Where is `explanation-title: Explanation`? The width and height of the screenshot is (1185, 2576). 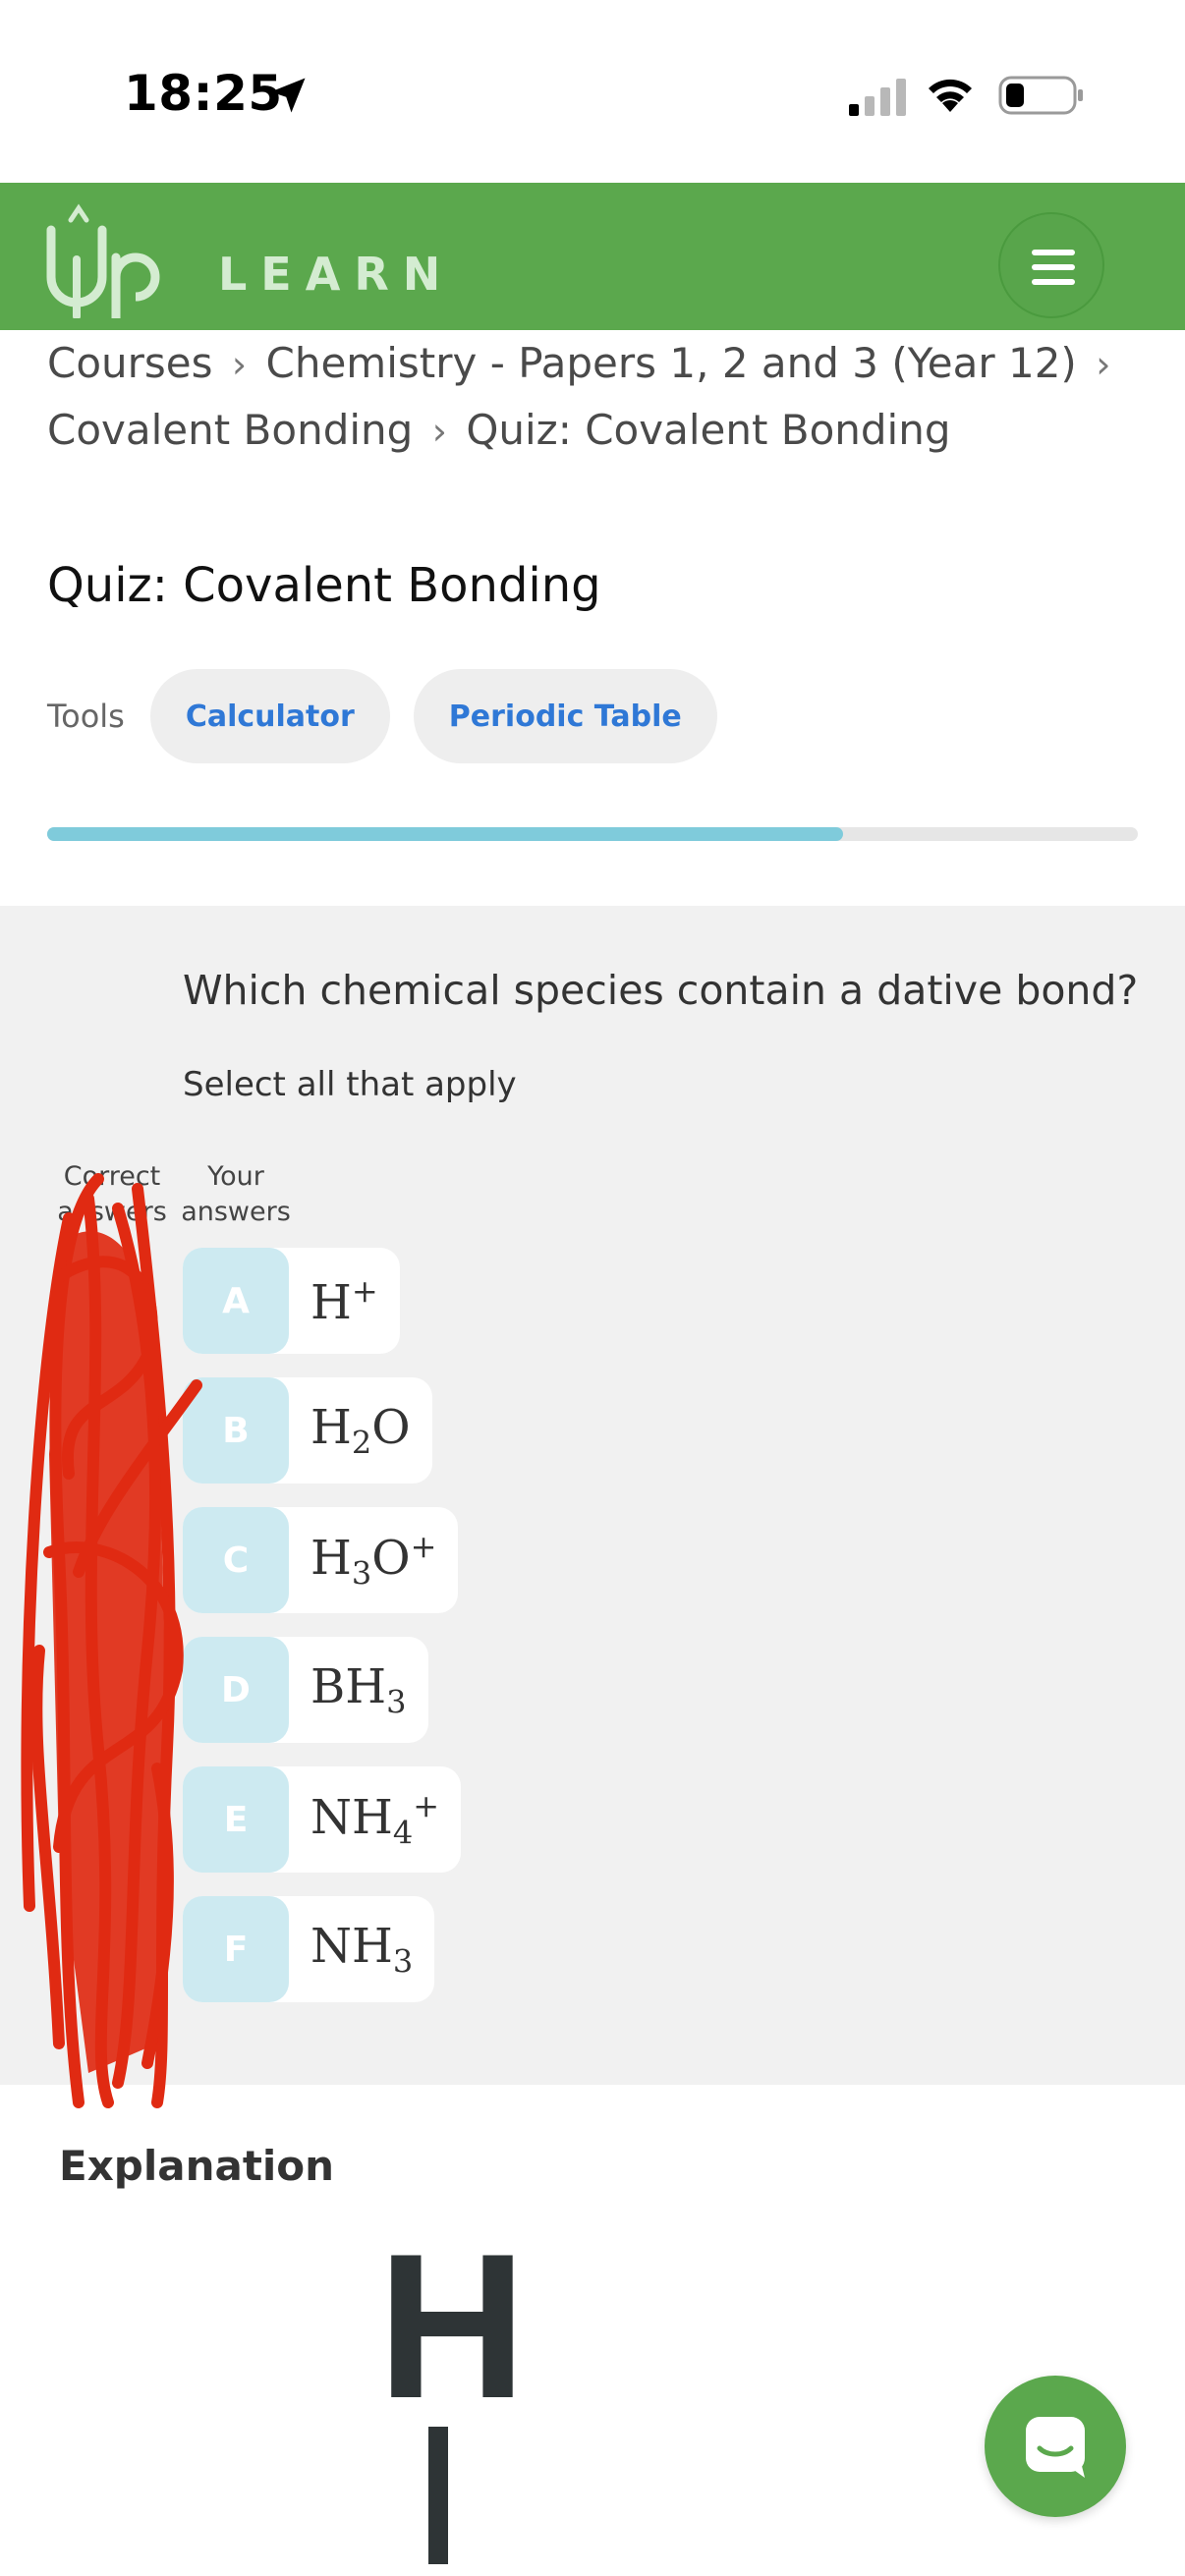
explanation-title: Explanation is located at coordinates (197, 2166).